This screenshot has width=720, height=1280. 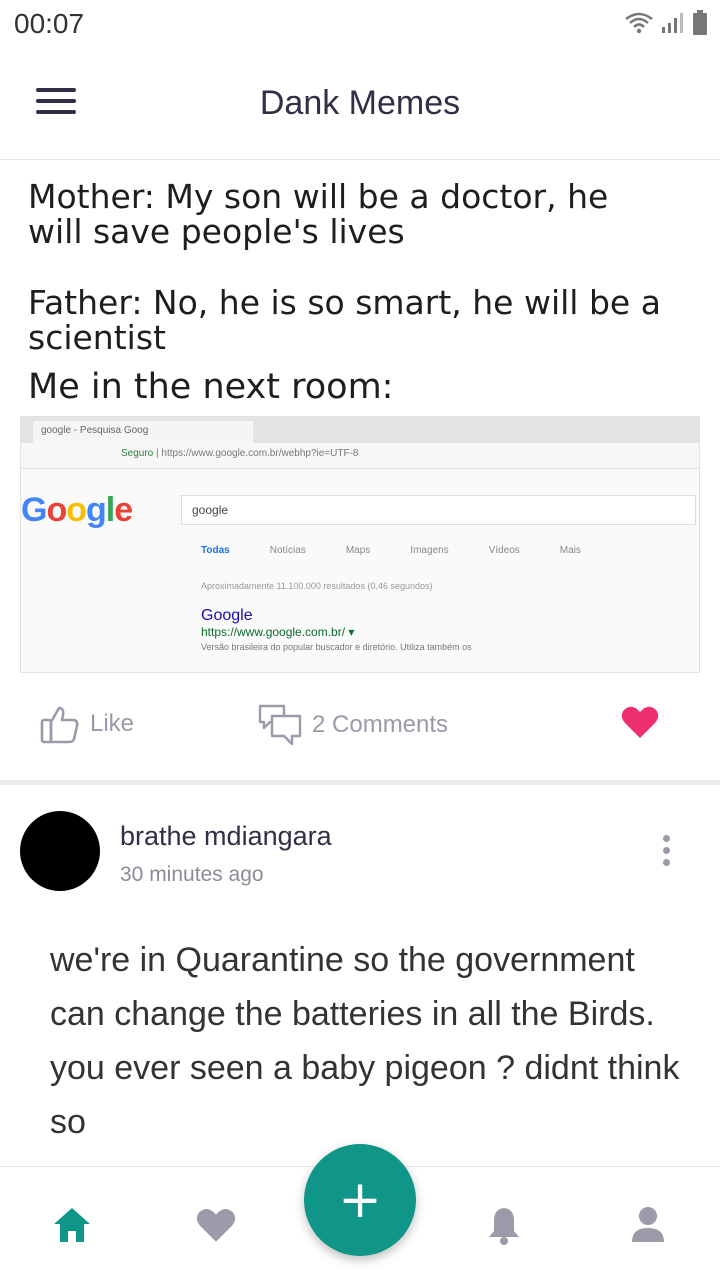 I want to click on comments-button: 2 Comments, so click(x=353, y=725).